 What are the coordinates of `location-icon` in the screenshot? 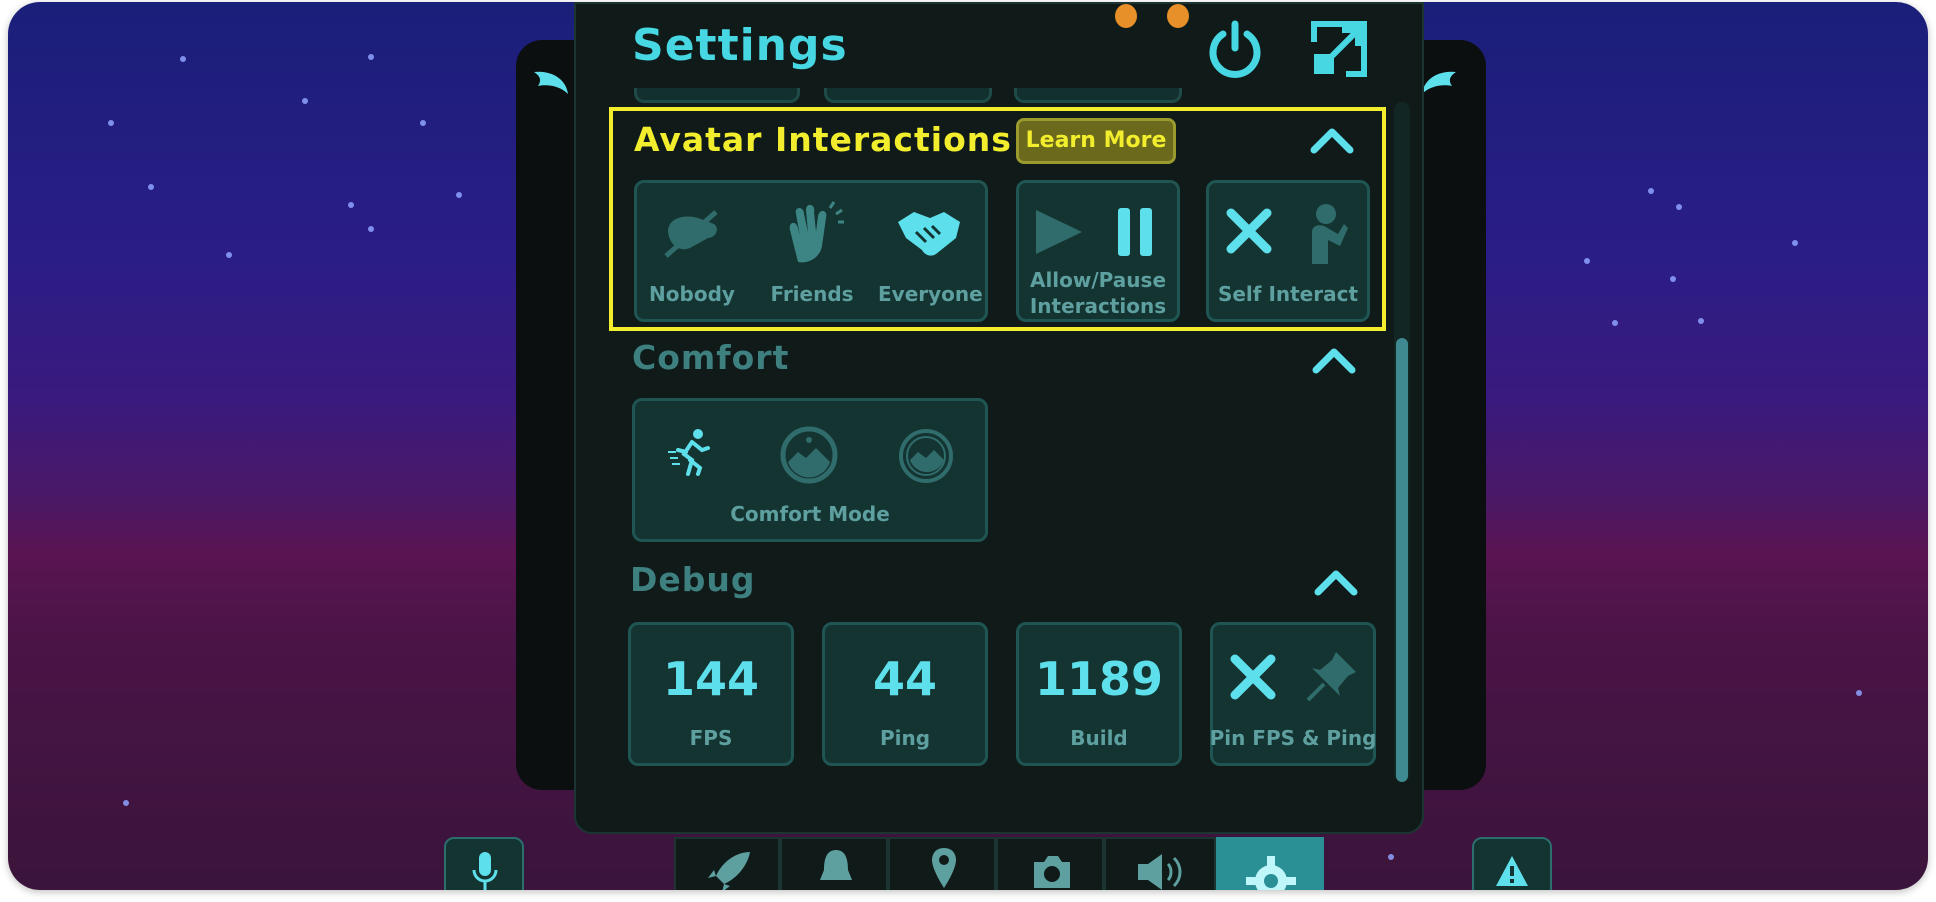 It's located at (944, 868).